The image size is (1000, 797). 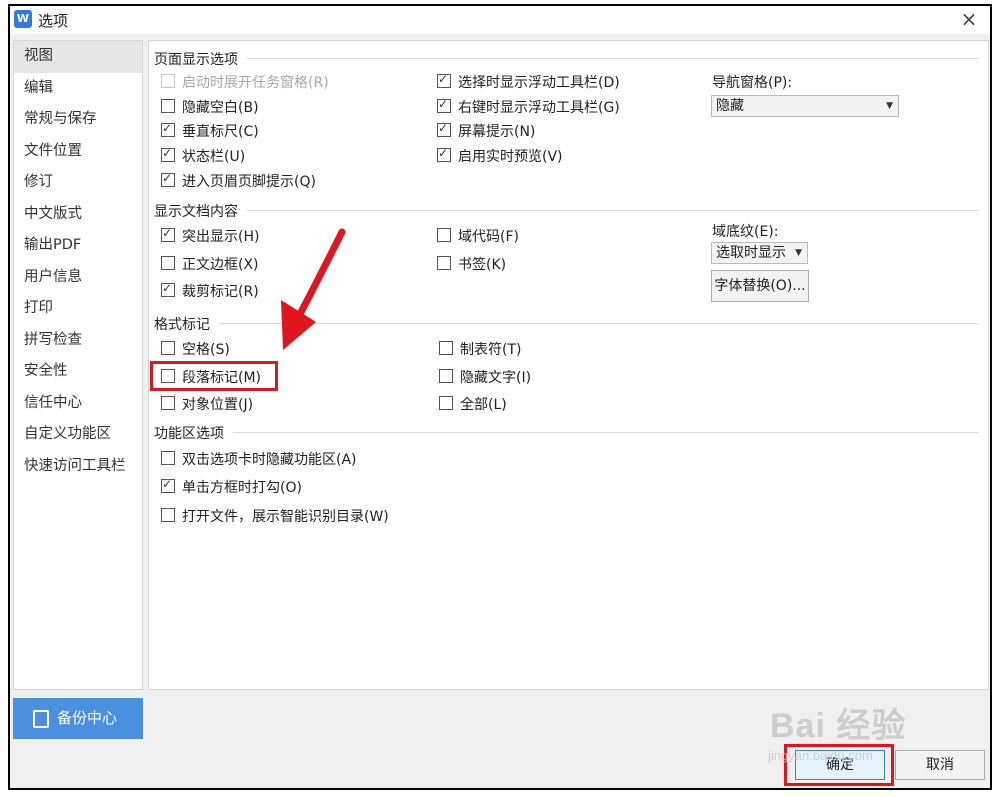 I want to click on wps-app-icon: W, so click(x=23, y=19).